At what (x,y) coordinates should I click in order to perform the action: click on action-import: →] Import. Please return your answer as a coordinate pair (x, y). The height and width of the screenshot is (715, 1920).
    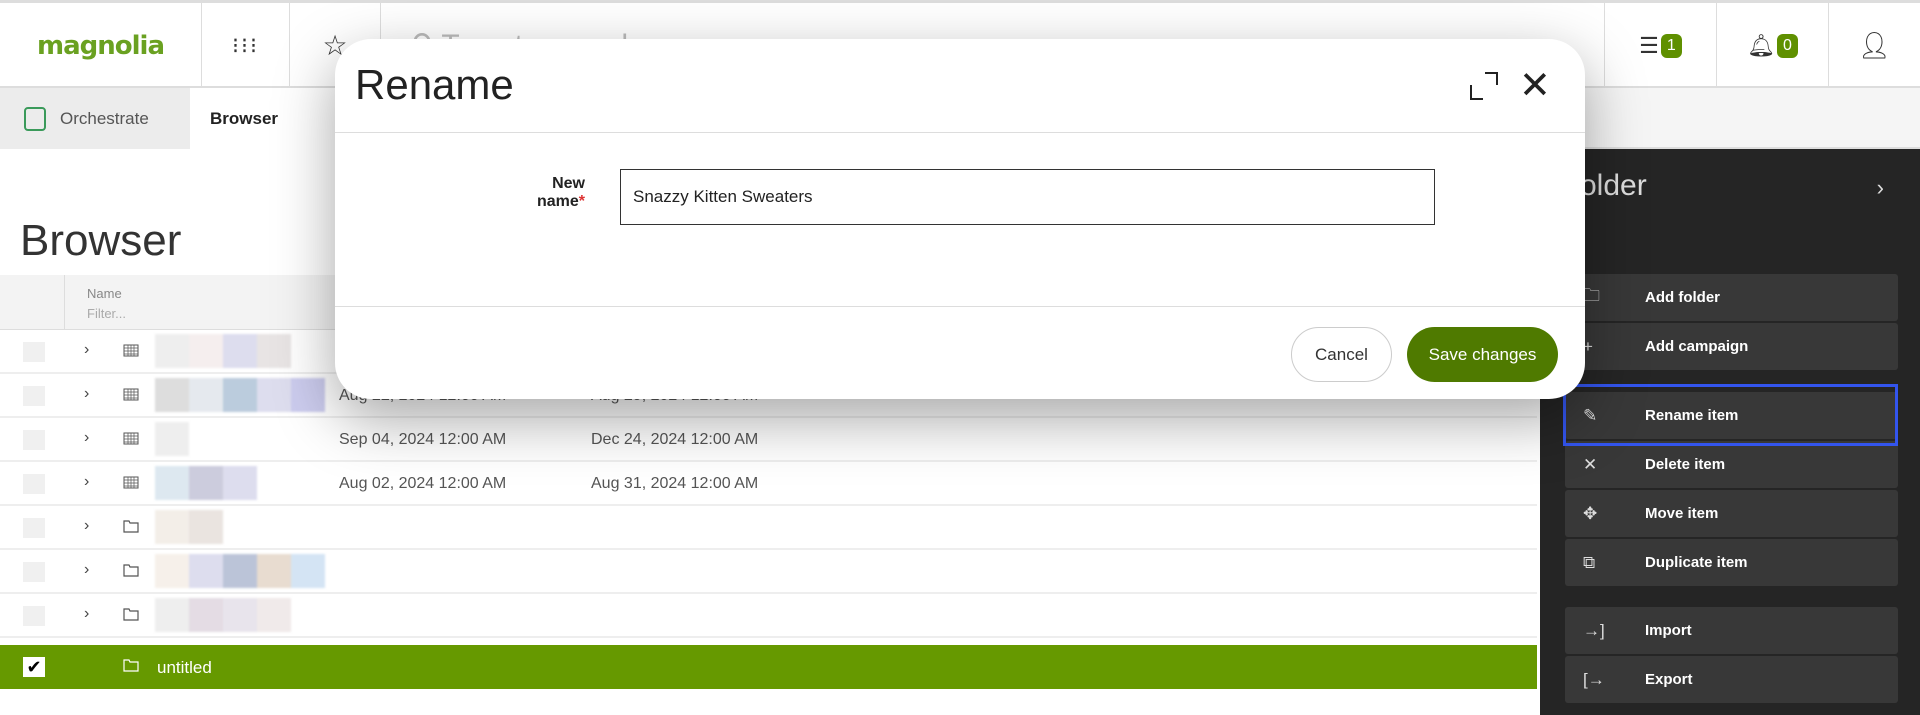
    Looking at the image, I should click on (1731, 630).